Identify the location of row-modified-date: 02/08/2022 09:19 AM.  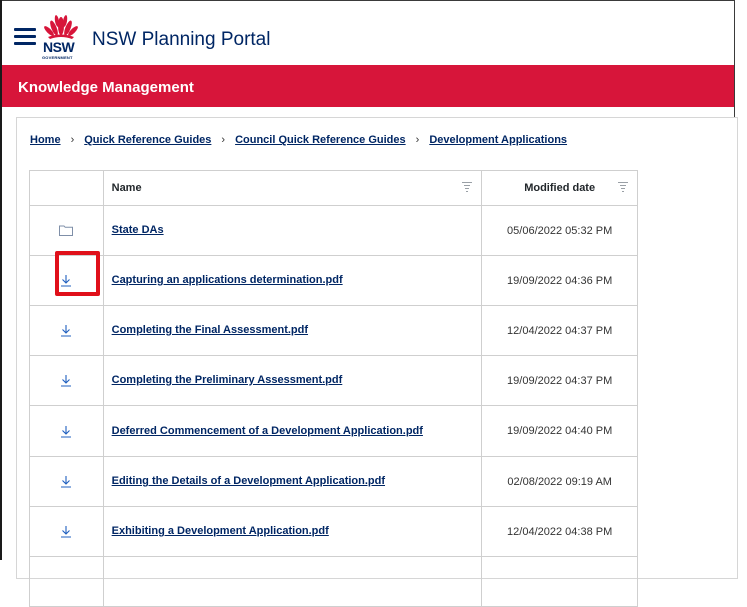
(559, 481).